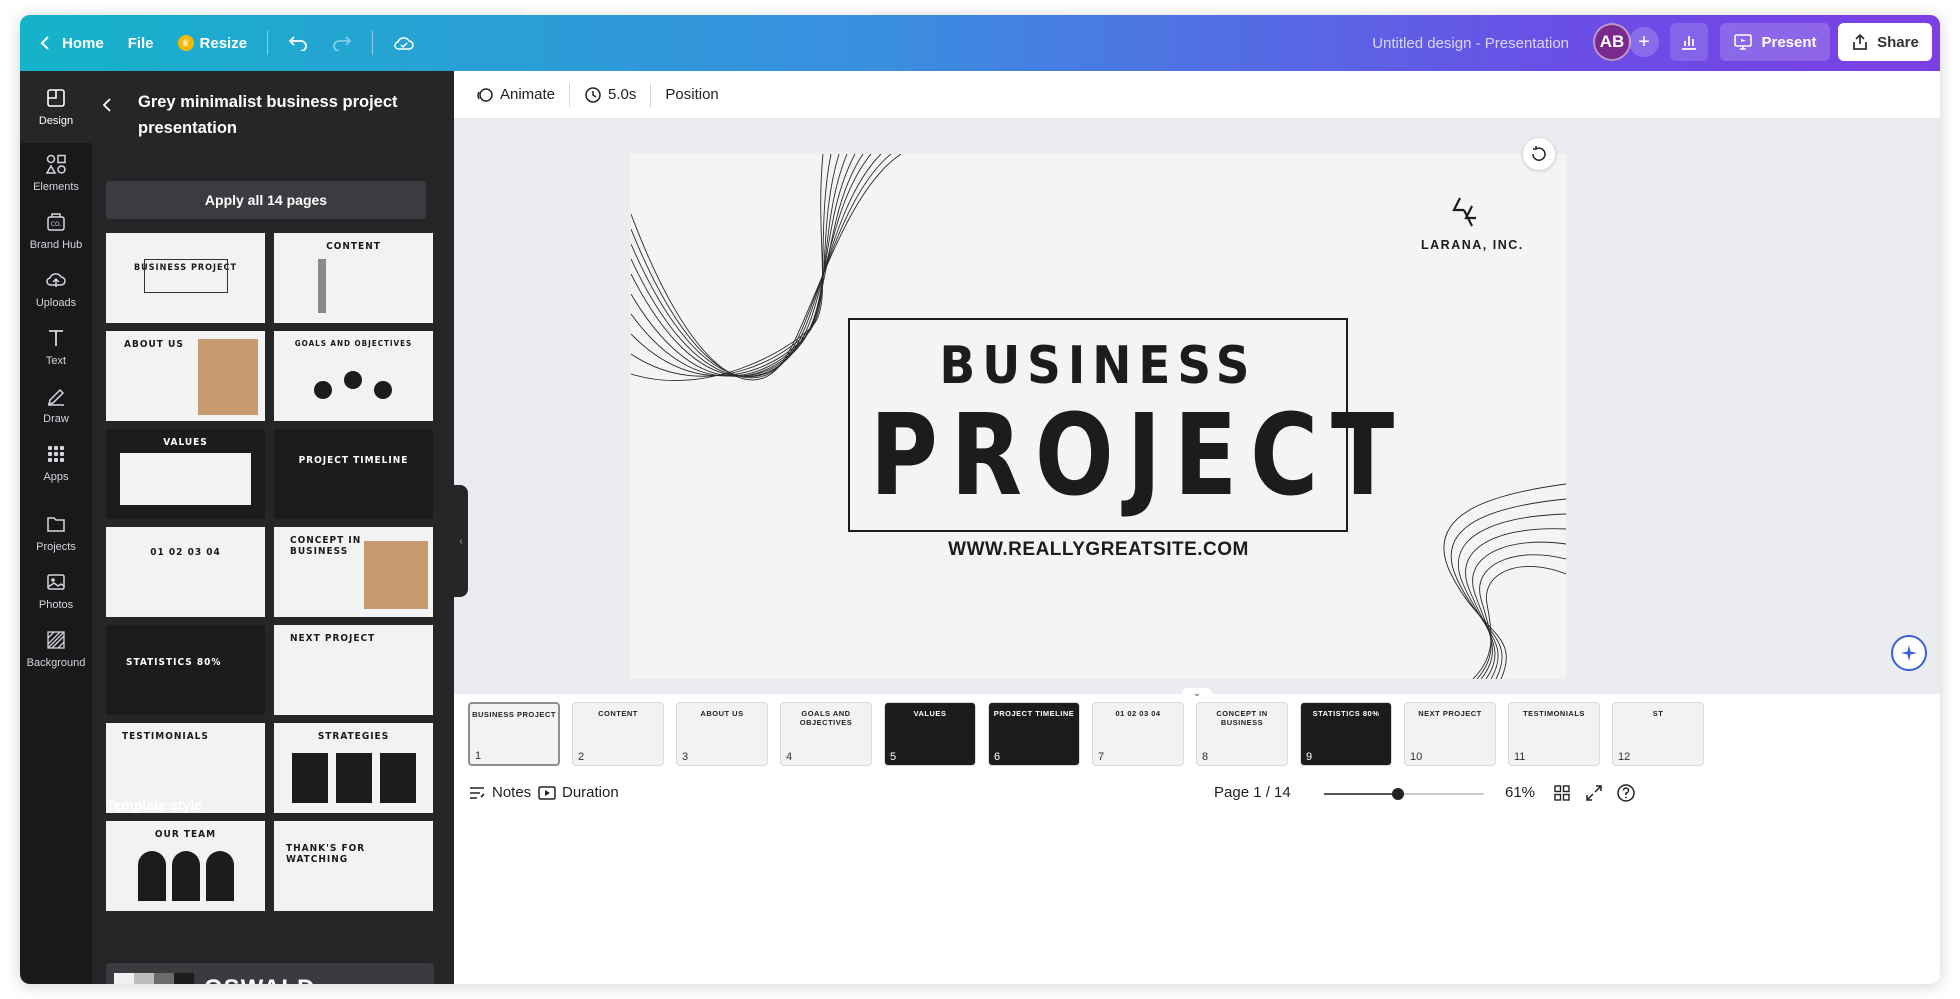  Describe the element at coordinates (1346, 734) in the screenshot. I see `filmstrip-slide: STATISTICS 80% 9` at that location.